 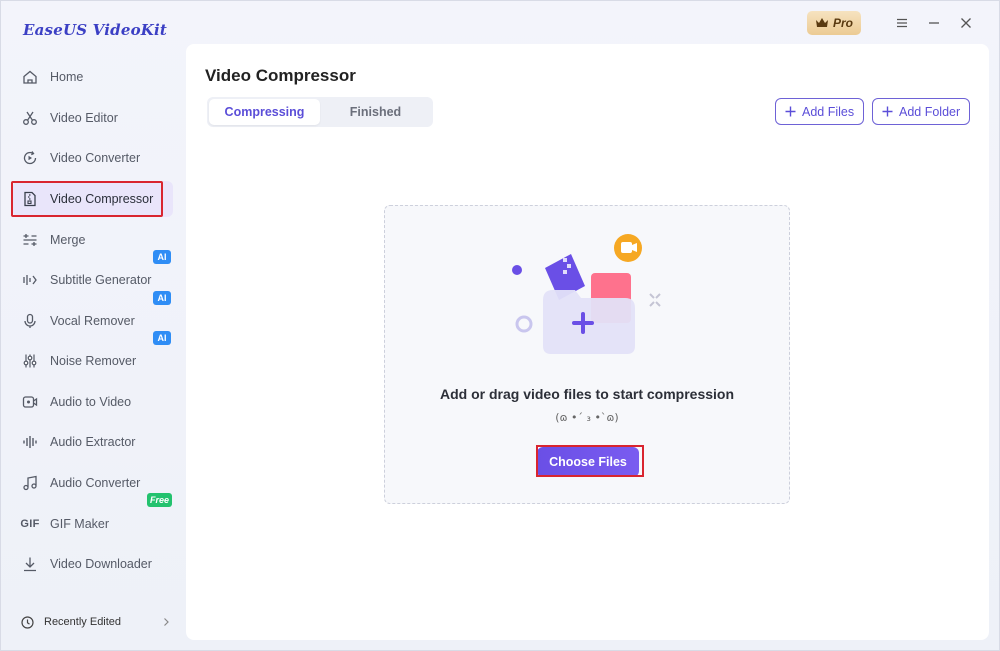 I want to click on sidebar-item-subtitle-generator: Subtitle Generator AI, so click(x=93, y=274).